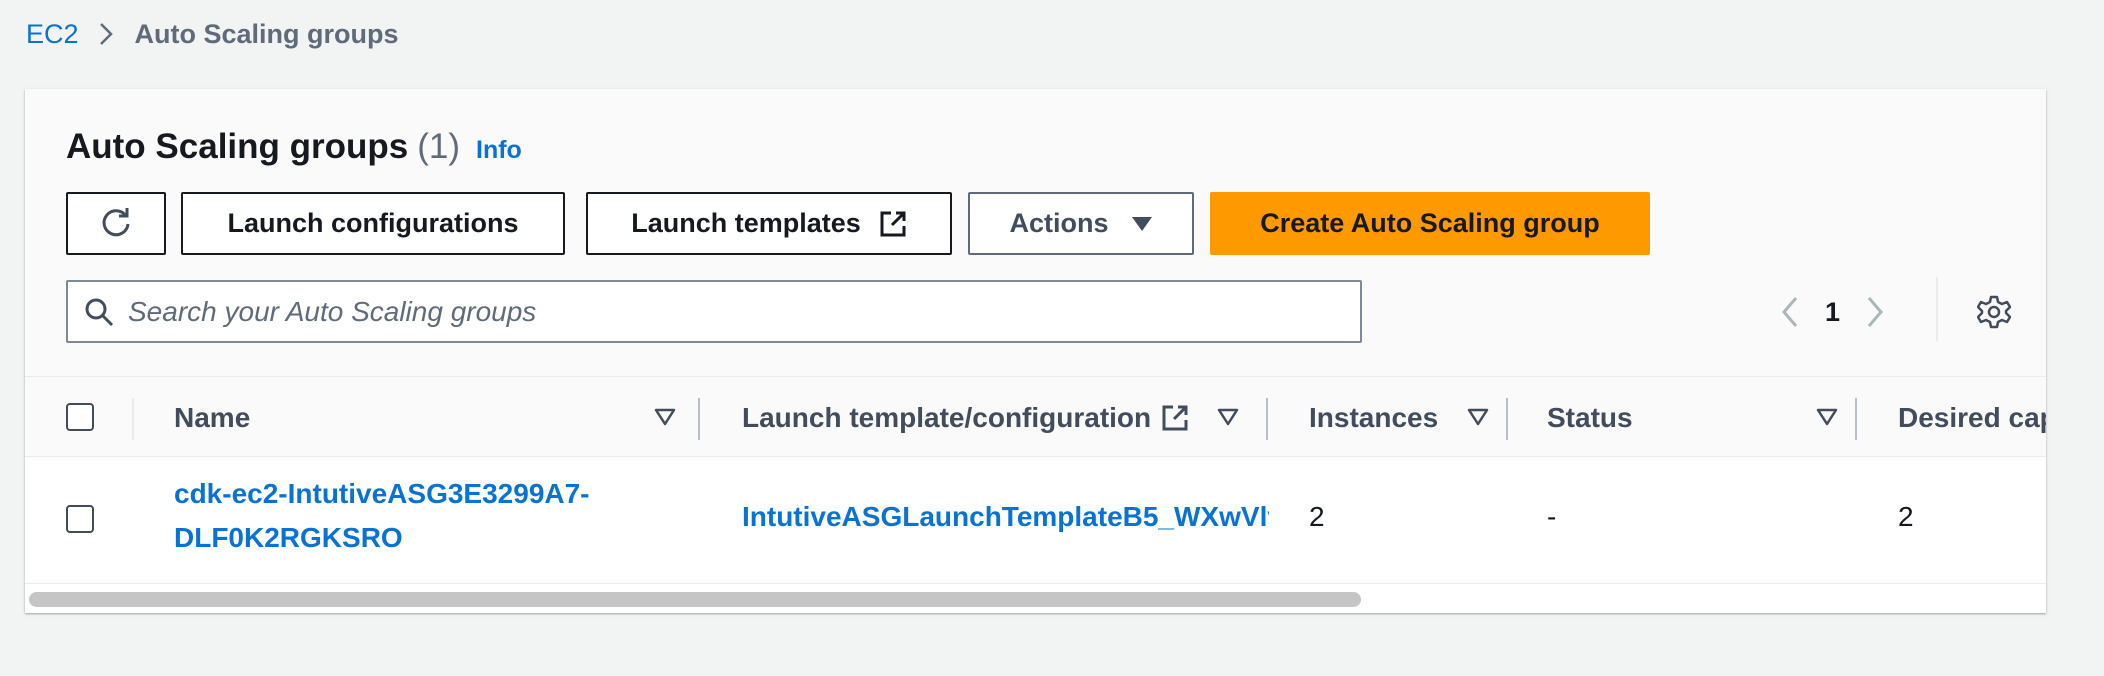 This screenshot has width=2104, height=676. I want to click on page-title-row: Auto Scaling groups (1) Info, so click(294, 147).